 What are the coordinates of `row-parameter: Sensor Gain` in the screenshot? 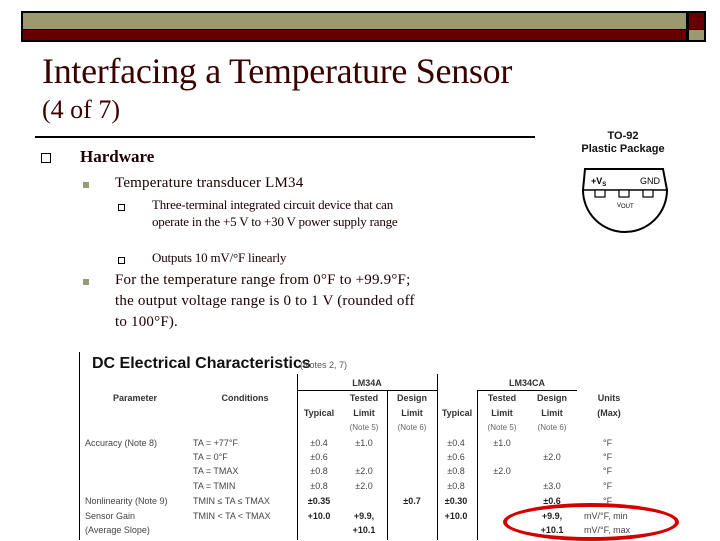 It's located at (110, 516).